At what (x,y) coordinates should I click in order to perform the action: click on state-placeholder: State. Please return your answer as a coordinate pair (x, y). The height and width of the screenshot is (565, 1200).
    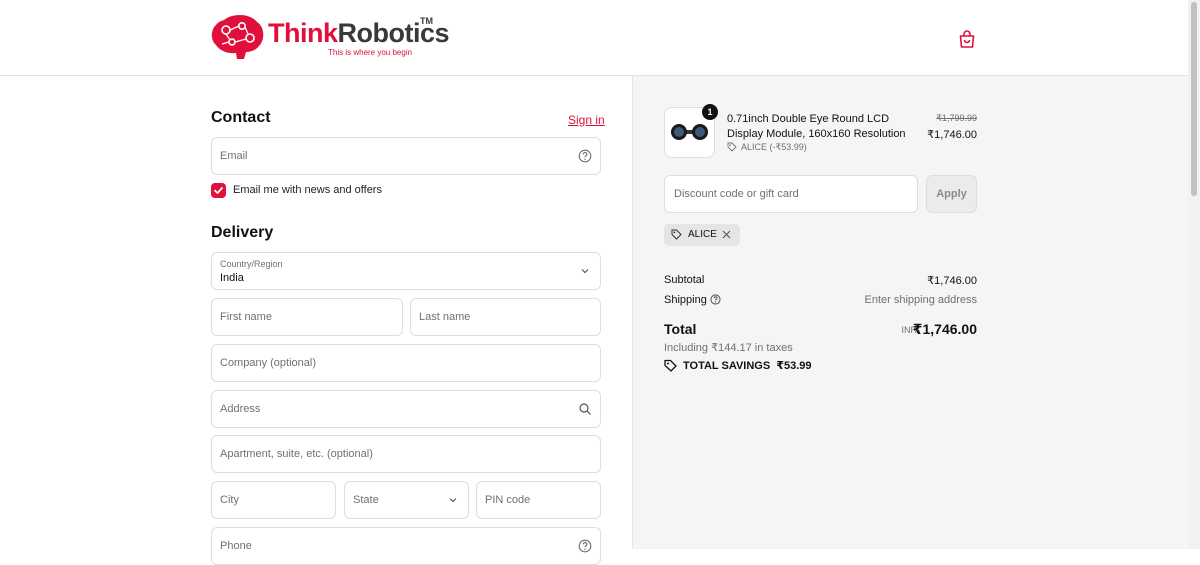
    Looking at the image, I should click on (366, 500).